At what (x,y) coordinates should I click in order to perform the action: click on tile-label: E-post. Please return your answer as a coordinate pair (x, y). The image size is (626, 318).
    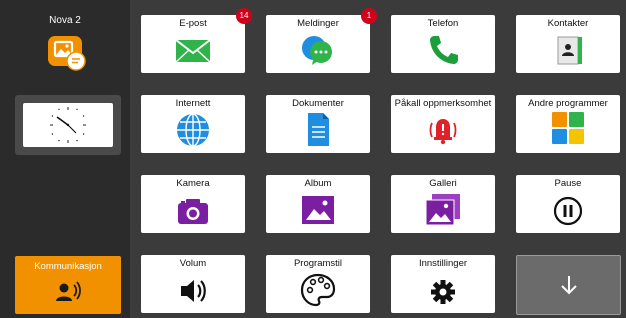
    Looking at the image, I should click on (193, 23).